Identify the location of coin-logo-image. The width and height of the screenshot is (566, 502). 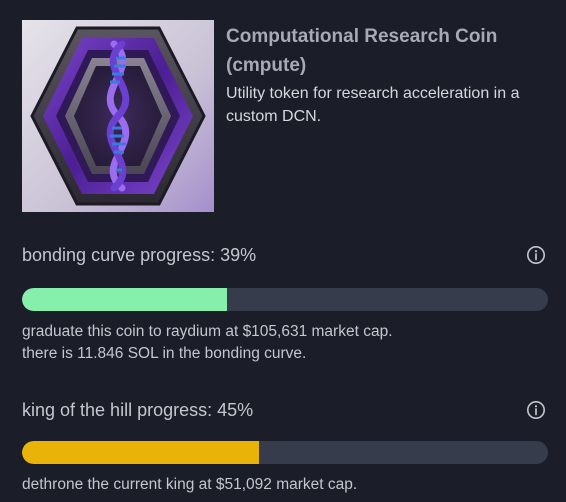
(118, 116).